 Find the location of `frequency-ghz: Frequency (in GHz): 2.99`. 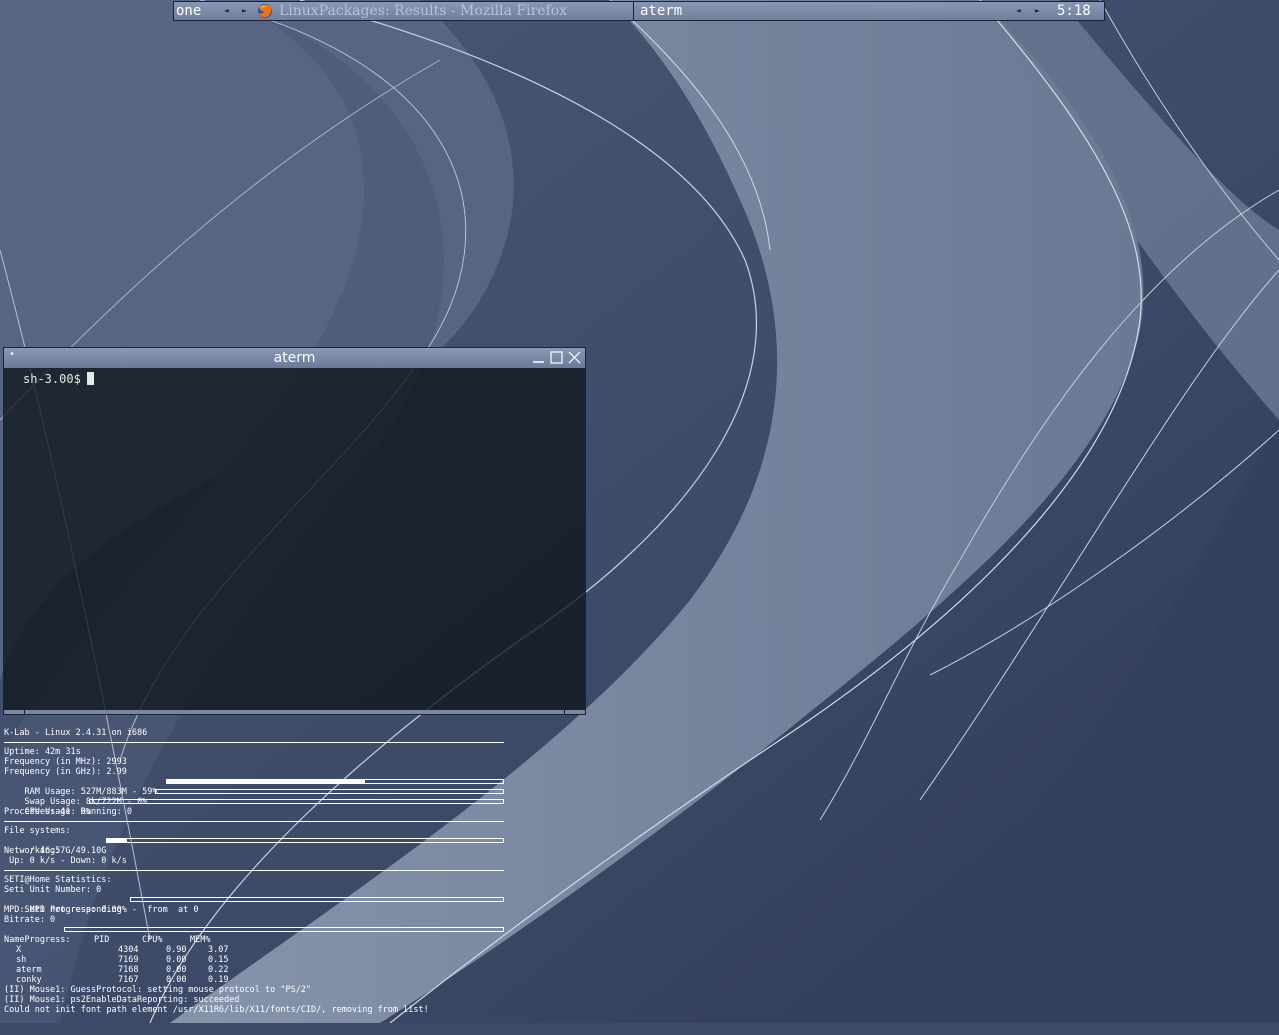

frequency-ghz: Frequency (in GHz): 2.99 is located at coordinates (65, 772).